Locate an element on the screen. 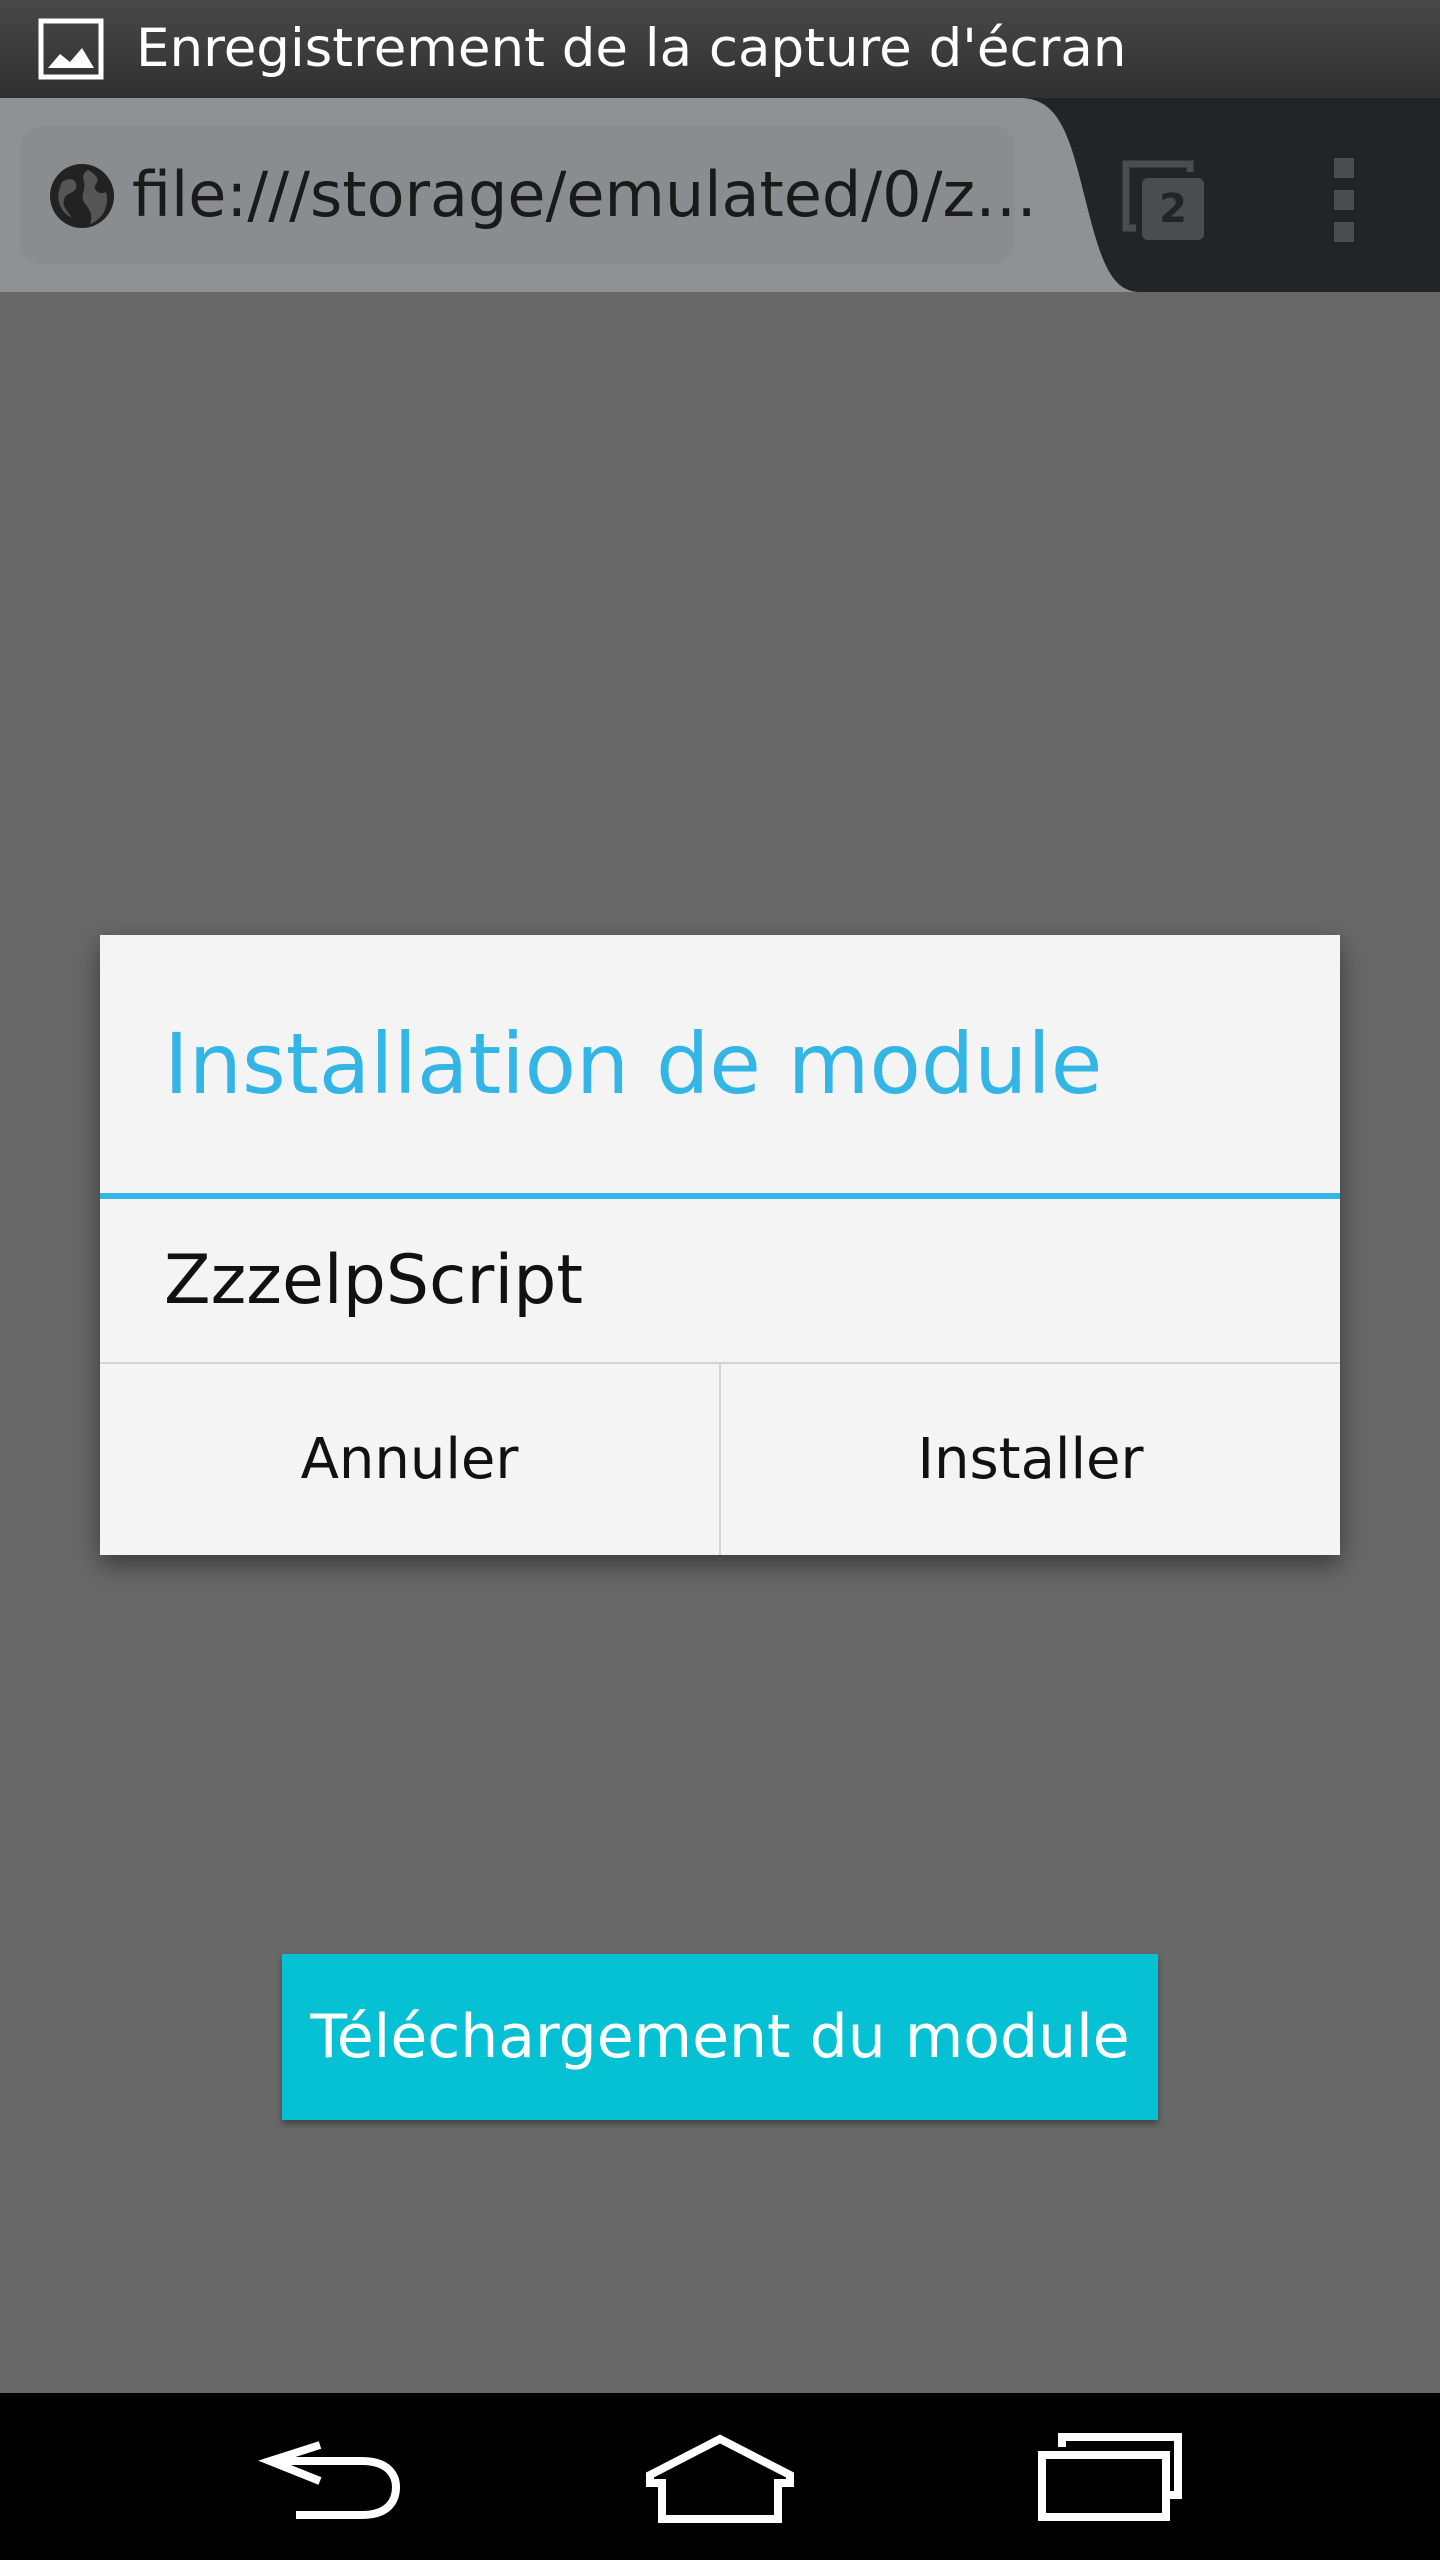 Image resolution: width=1440 pixels, height=2560 pixels. dialog-message: ZzzelpScript is located at coordinates (374, 1280).